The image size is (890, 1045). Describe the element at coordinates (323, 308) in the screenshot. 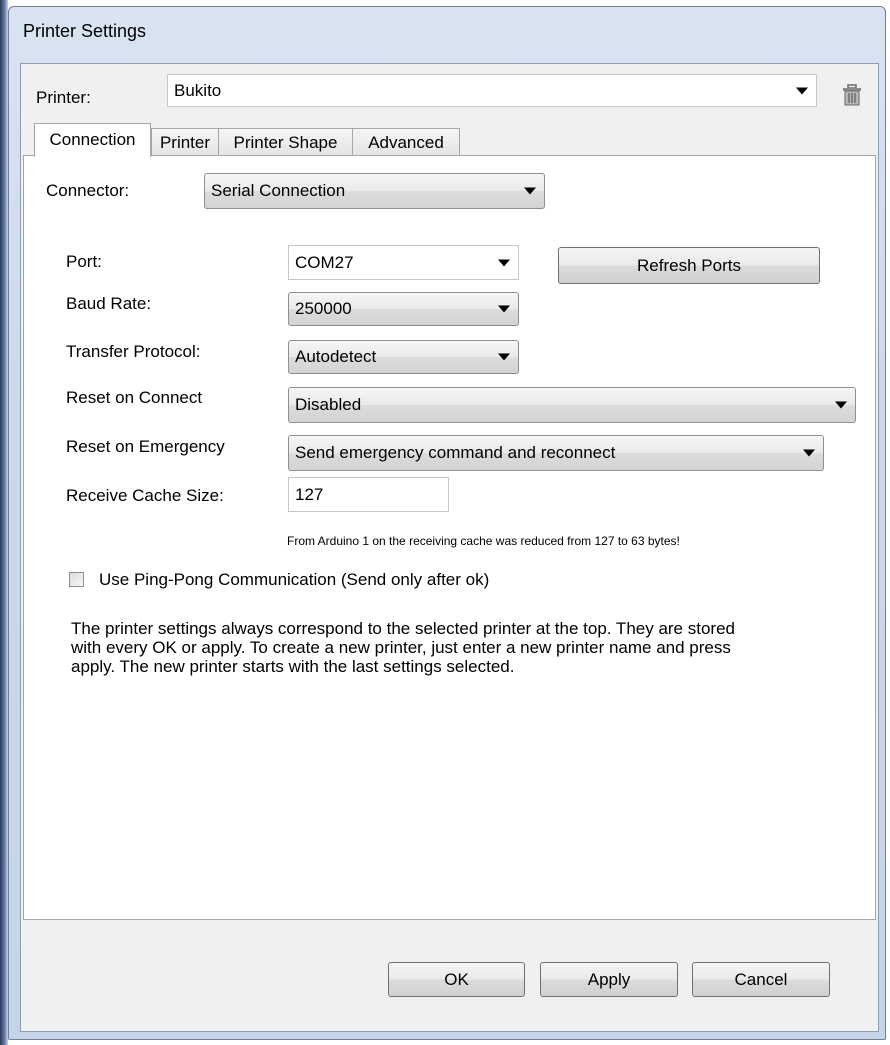

I see `baud-rate-select-value: 250000` at that location.